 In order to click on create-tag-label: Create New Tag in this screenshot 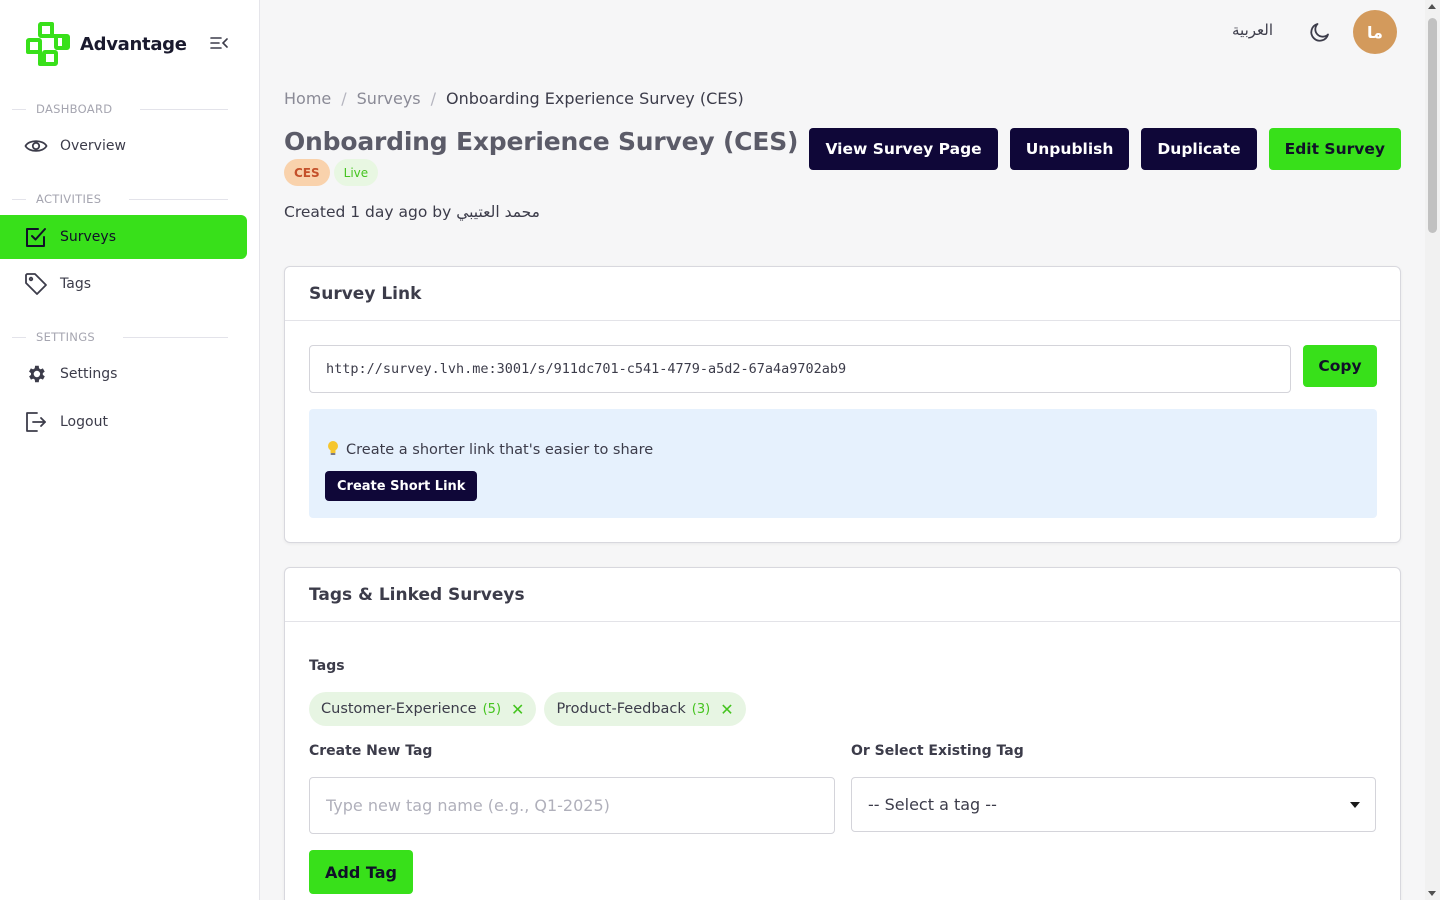, I will do `click(371, 751)`.